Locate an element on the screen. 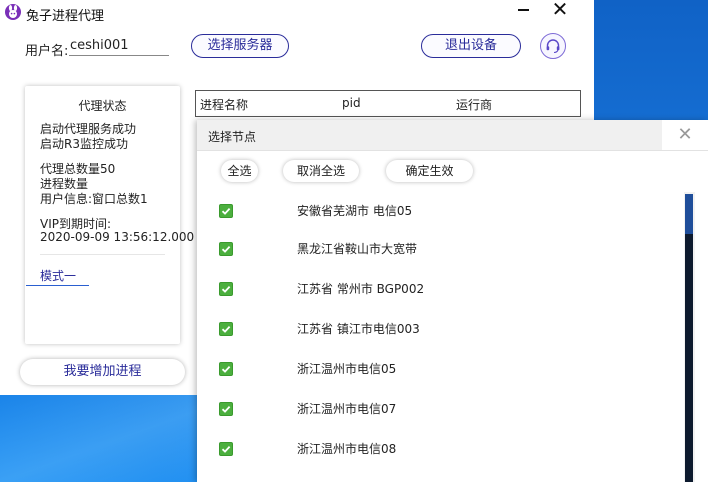 Image resolution: width=708 pixels, height=482 pixels. node-row: 江苏省 镇江市电信003 is located at coordinates (442, 330).